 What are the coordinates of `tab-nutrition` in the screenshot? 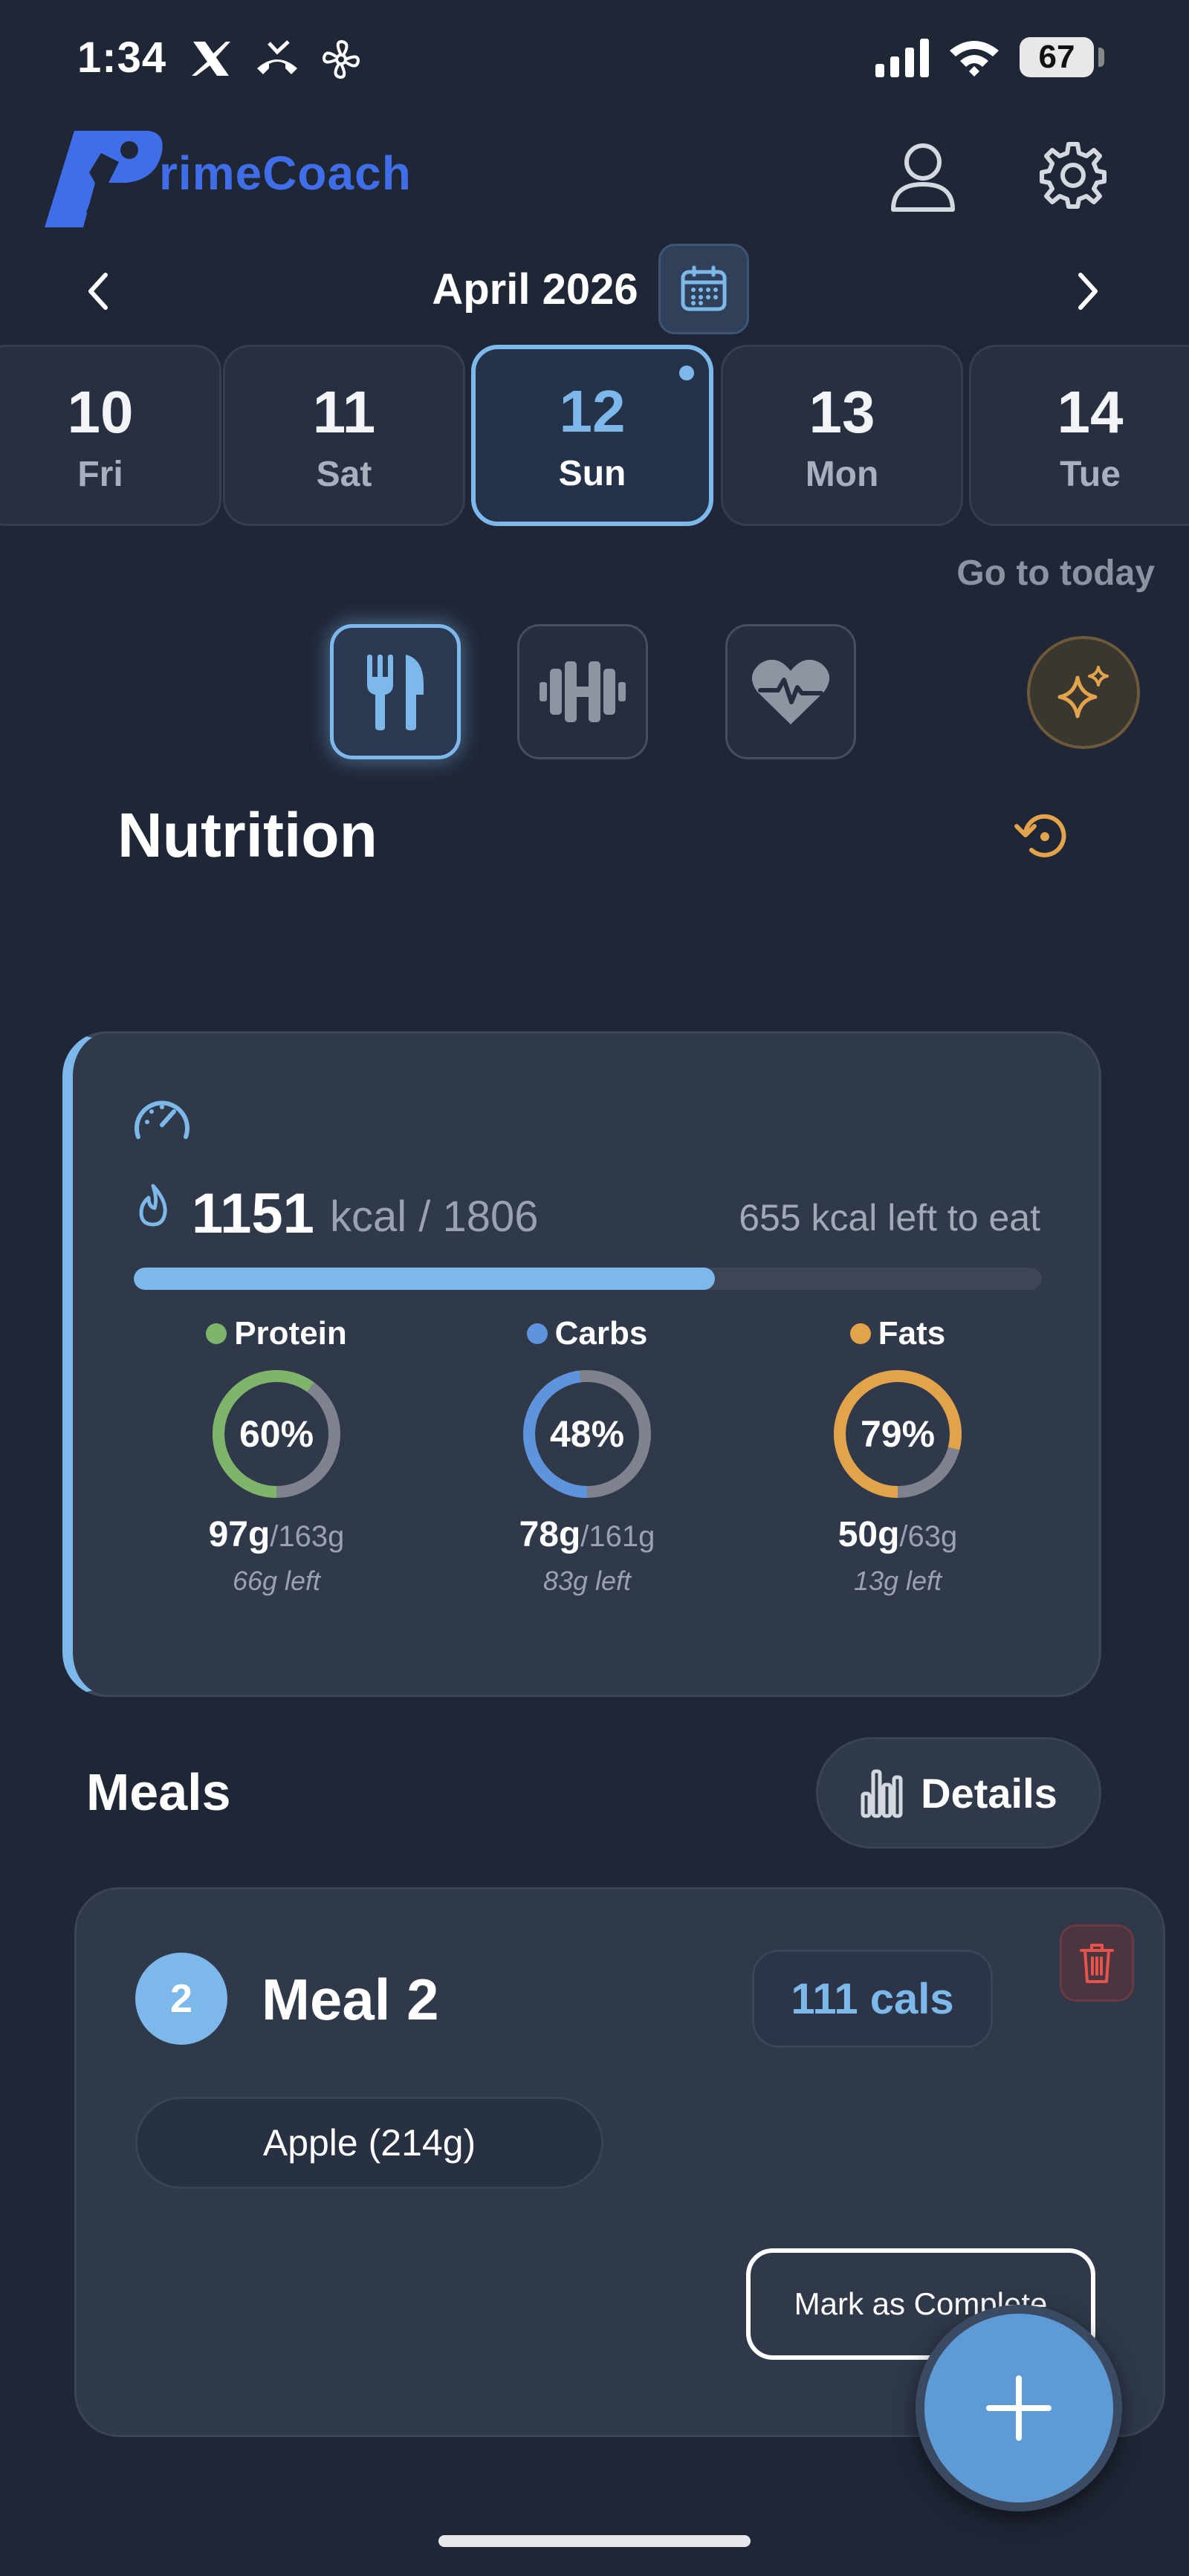 It's located at (395, 691).